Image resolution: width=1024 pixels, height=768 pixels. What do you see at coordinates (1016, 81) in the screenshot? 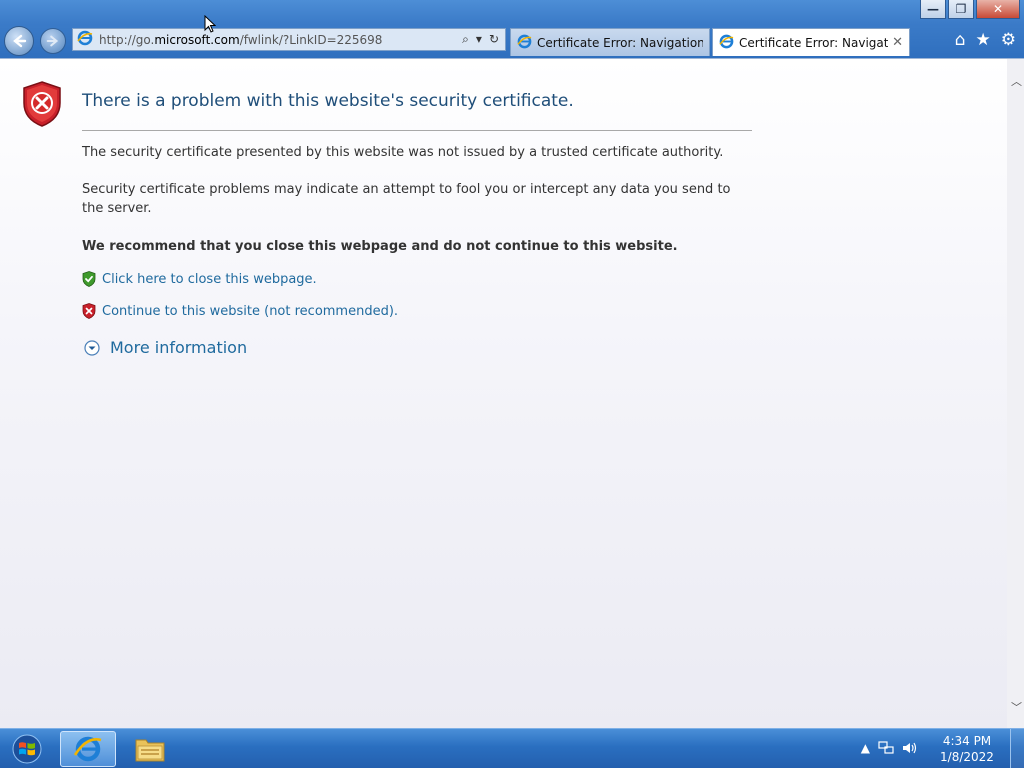
I see `scroll-up-icon: ︿` at bounding box center [1016, 81].